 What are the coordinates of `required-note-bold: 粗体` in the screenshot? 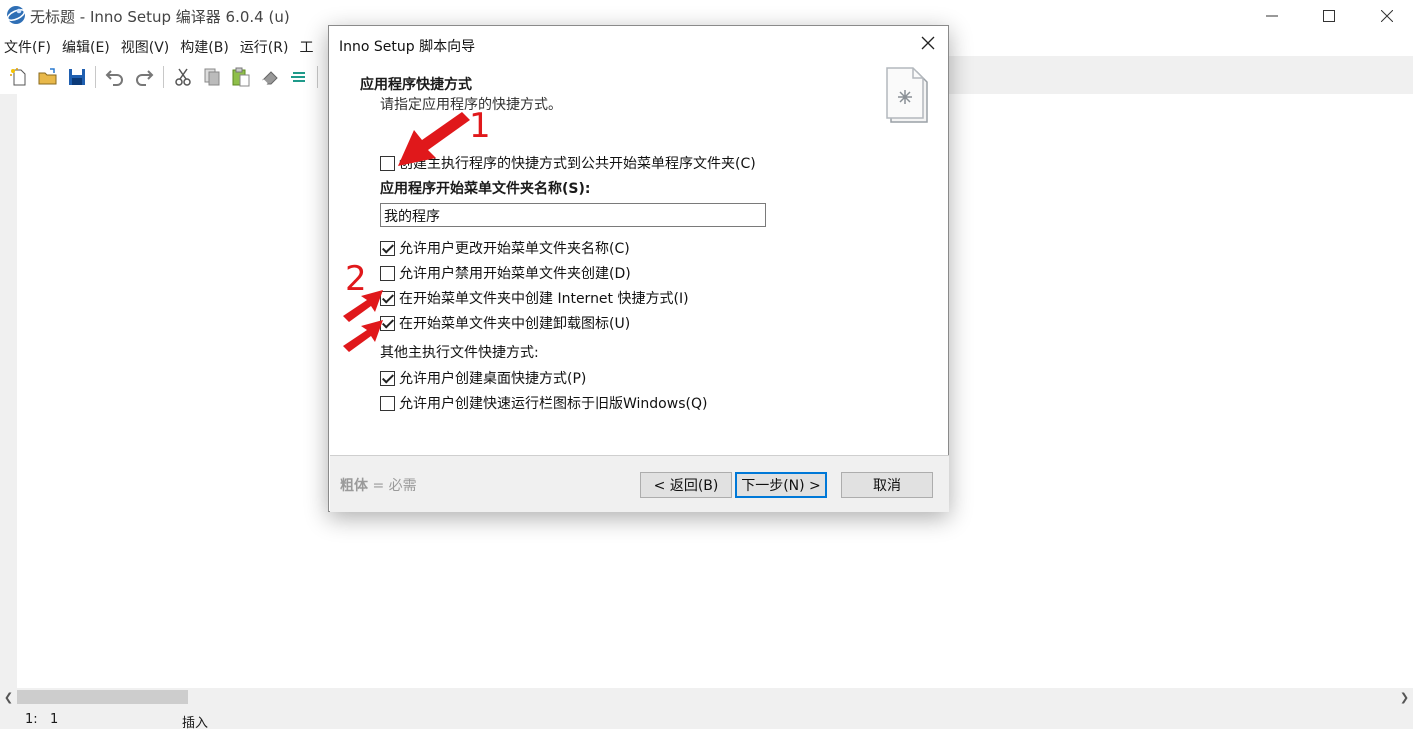 It's located at (354, 486).